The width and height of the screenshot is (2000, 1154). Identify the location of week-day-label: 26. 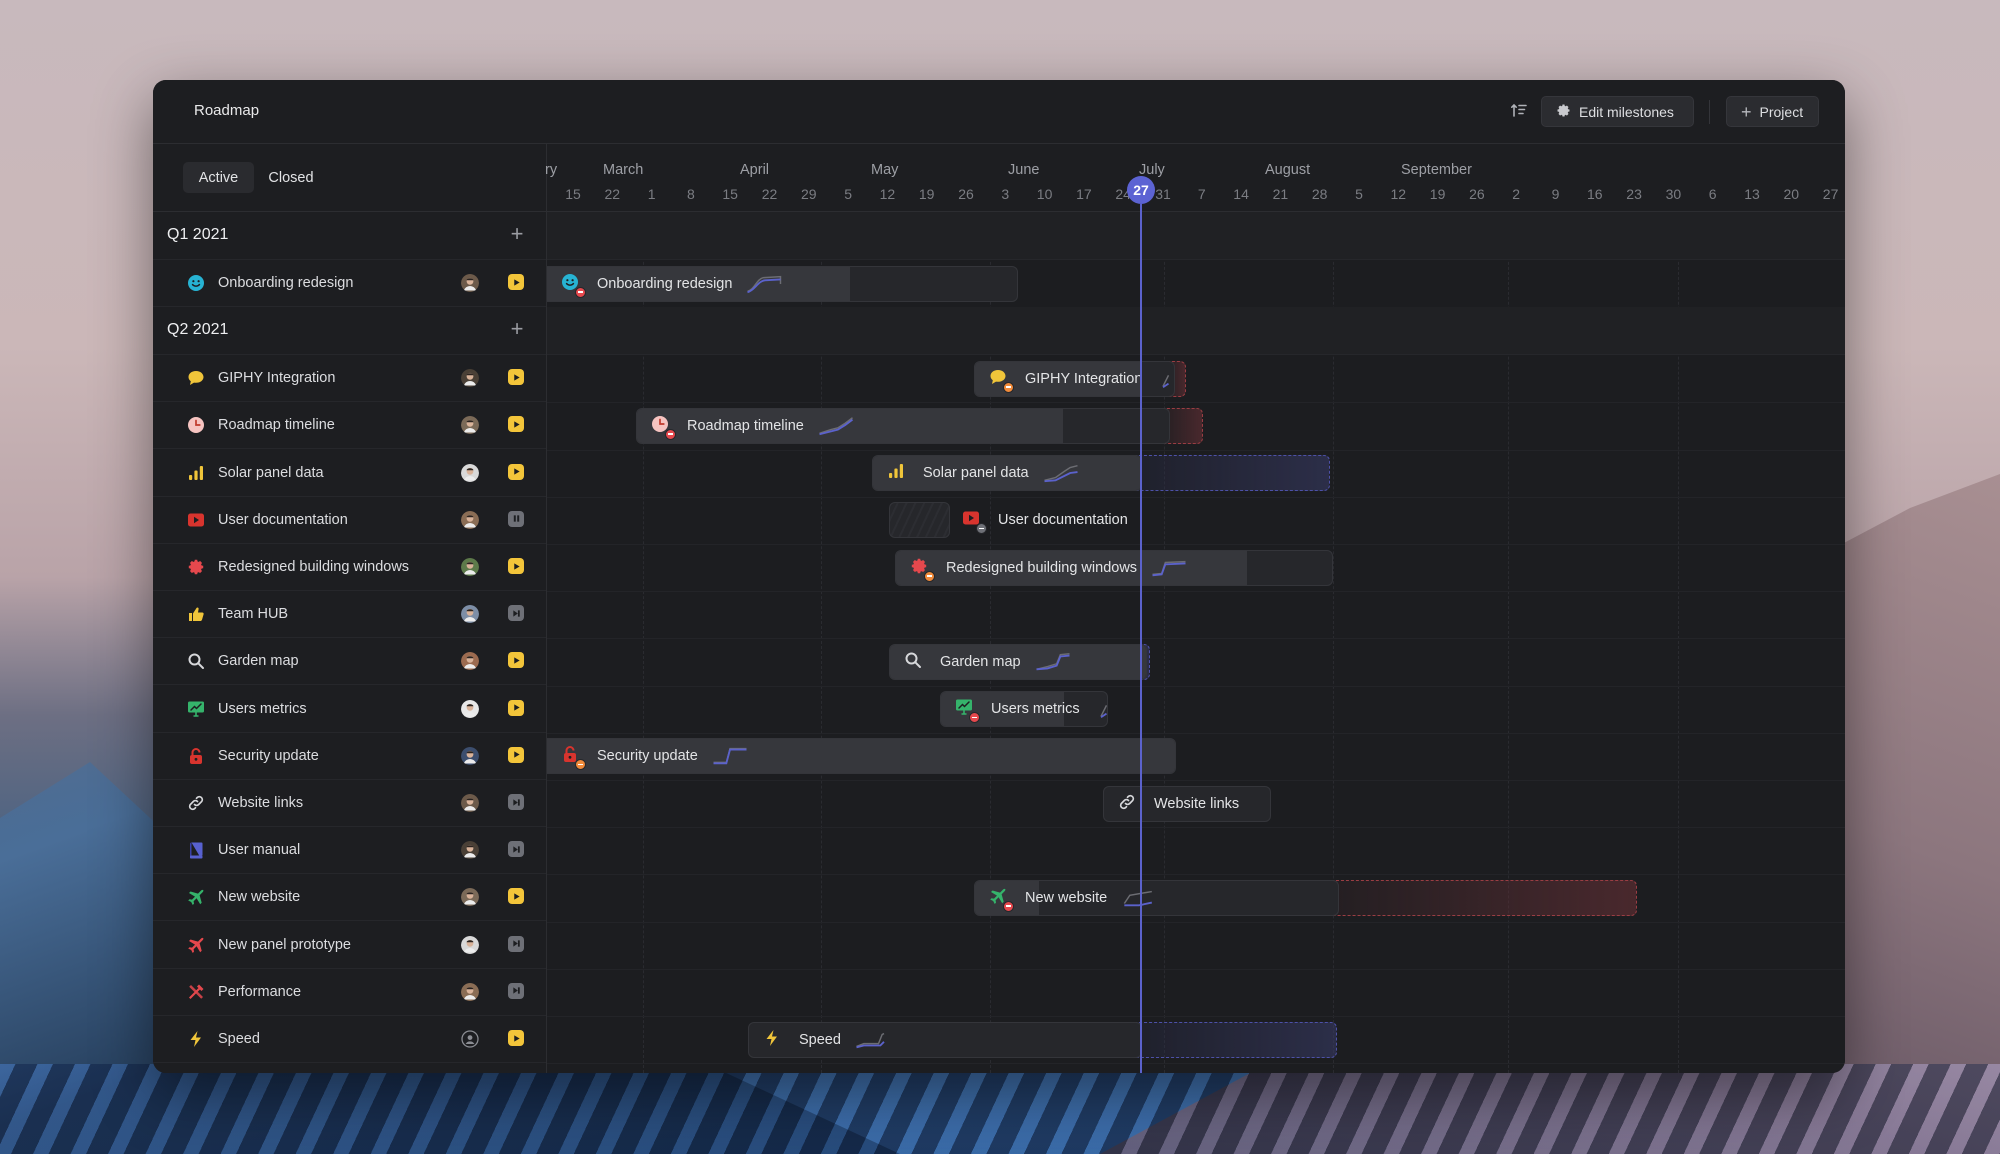
(966, 194).